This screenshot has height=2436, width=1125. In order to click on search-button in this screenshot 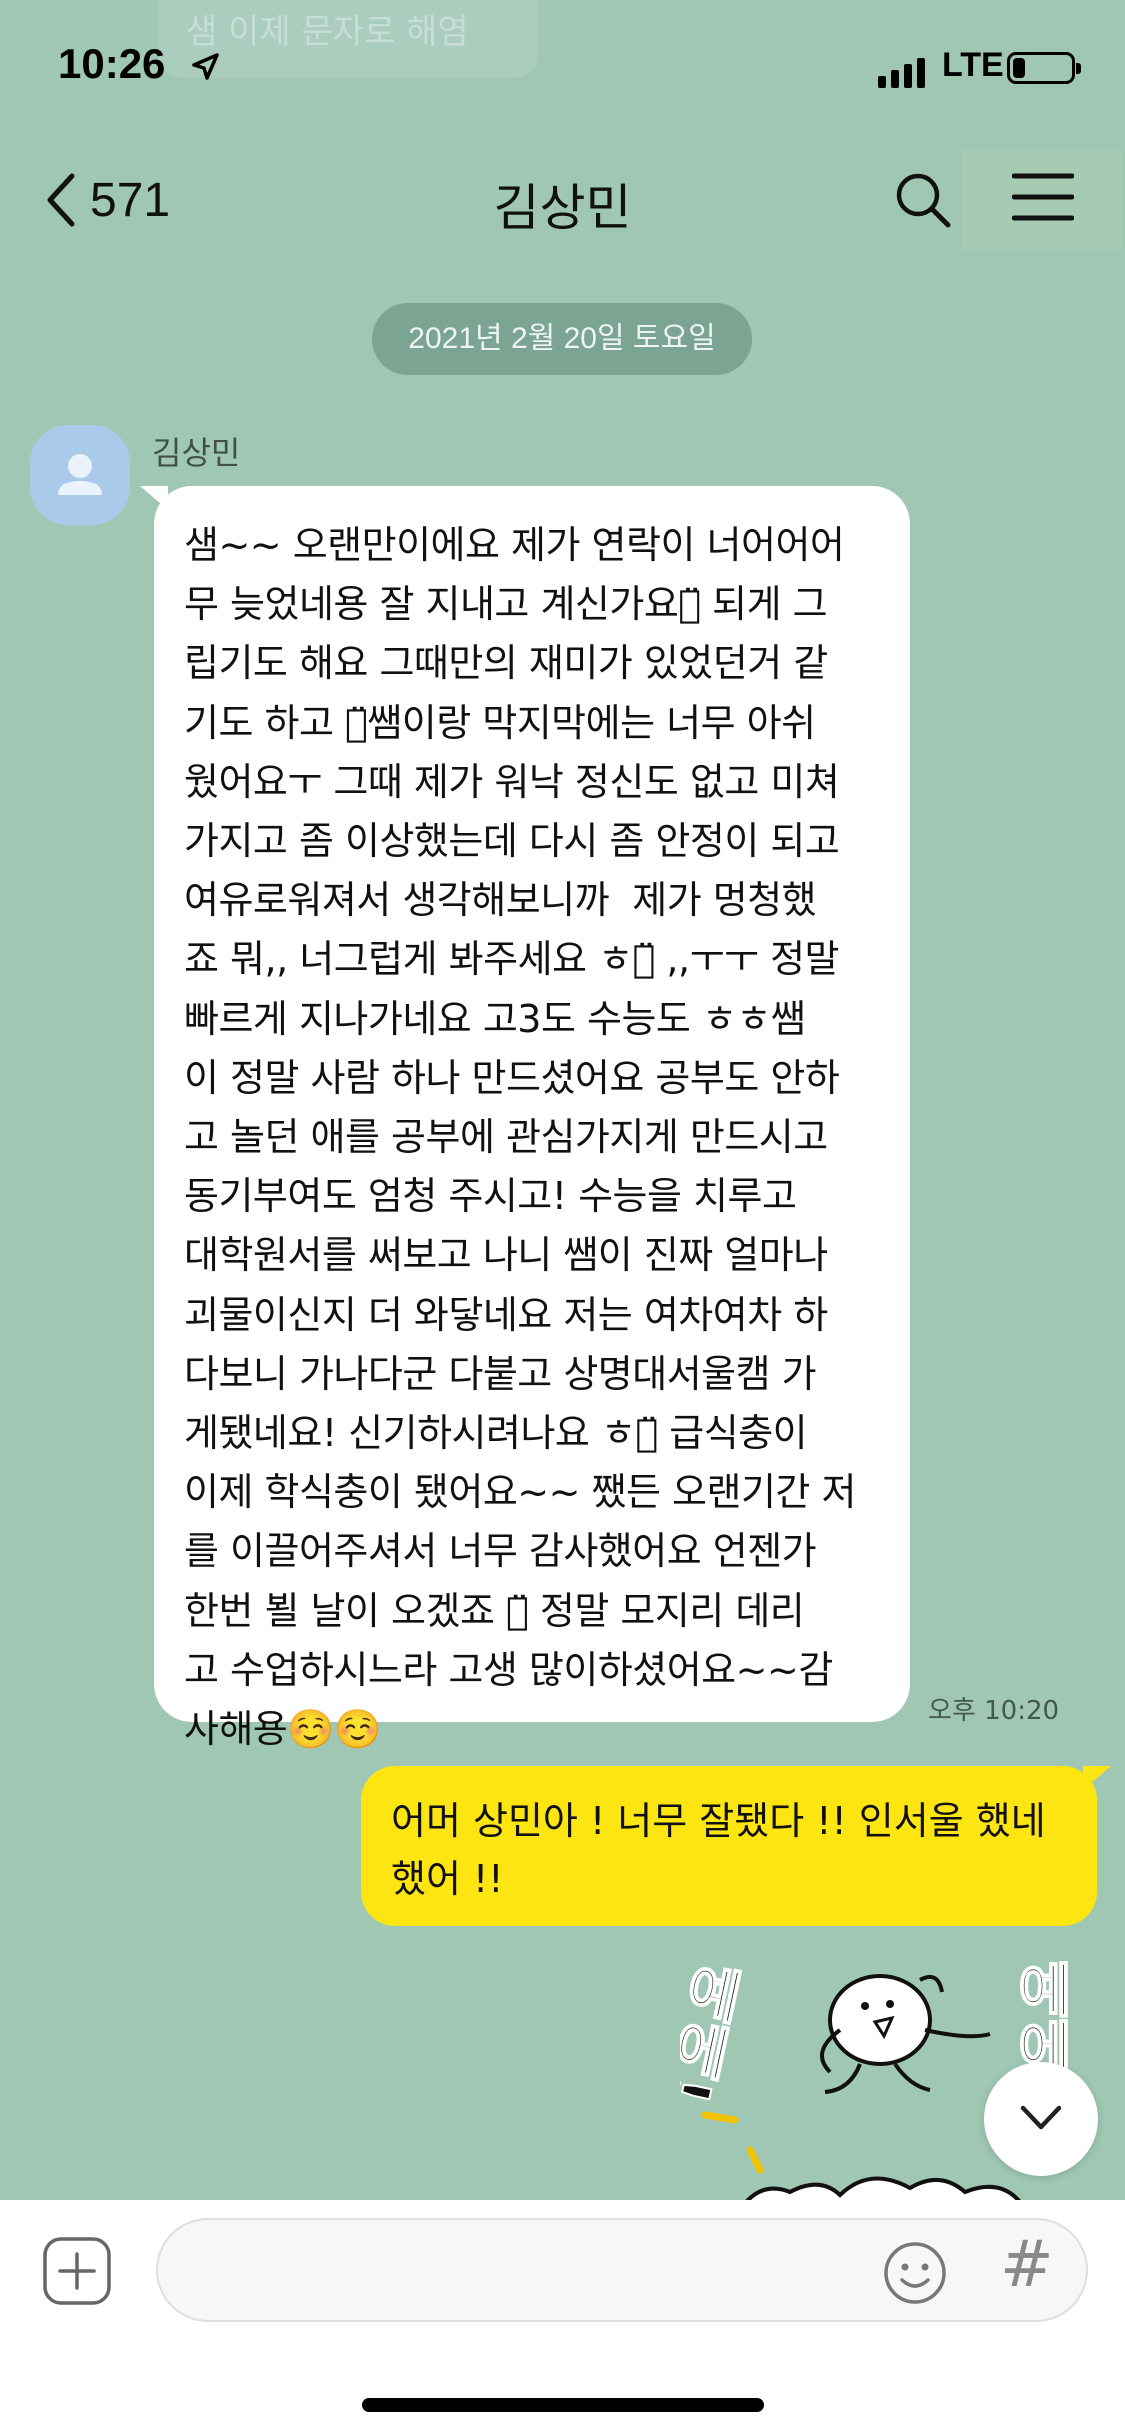, I will do `click(923, 202)`.